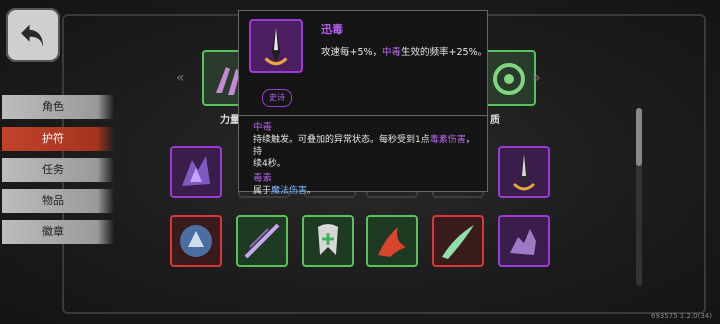  What do you see at coordinates (53, 169) in the screenshot?
I see `tab-label: 任务` at bounding box center [53, 169].